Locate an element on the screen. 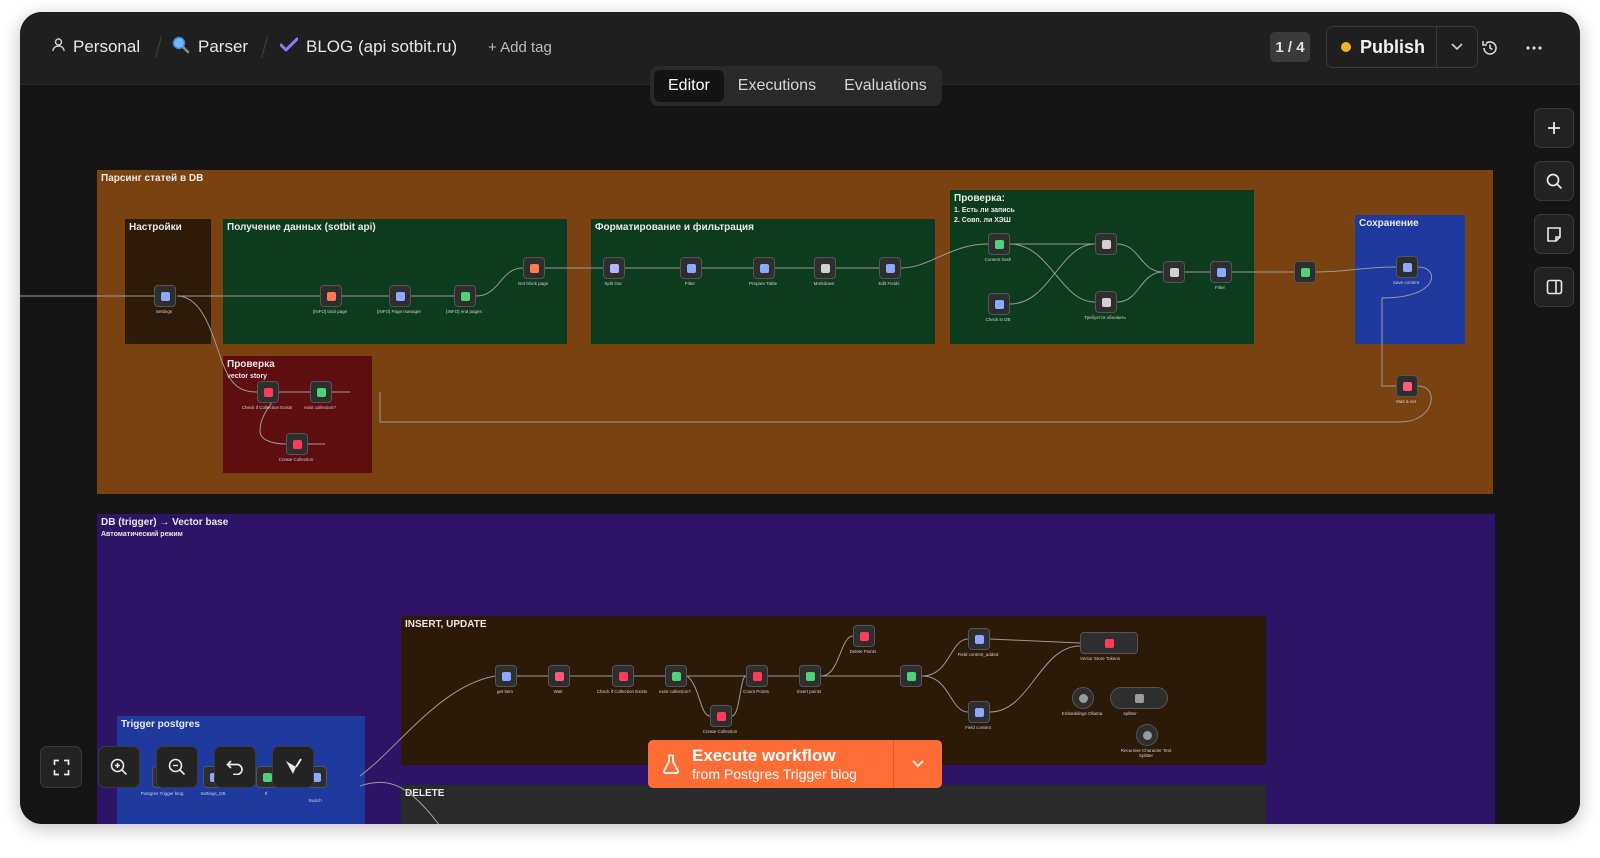 The width and height of the screenshot is (1600, 858). breadcrumb-workflow: BLOG (api sotbit.ru) is located at coordinates (368, 47).